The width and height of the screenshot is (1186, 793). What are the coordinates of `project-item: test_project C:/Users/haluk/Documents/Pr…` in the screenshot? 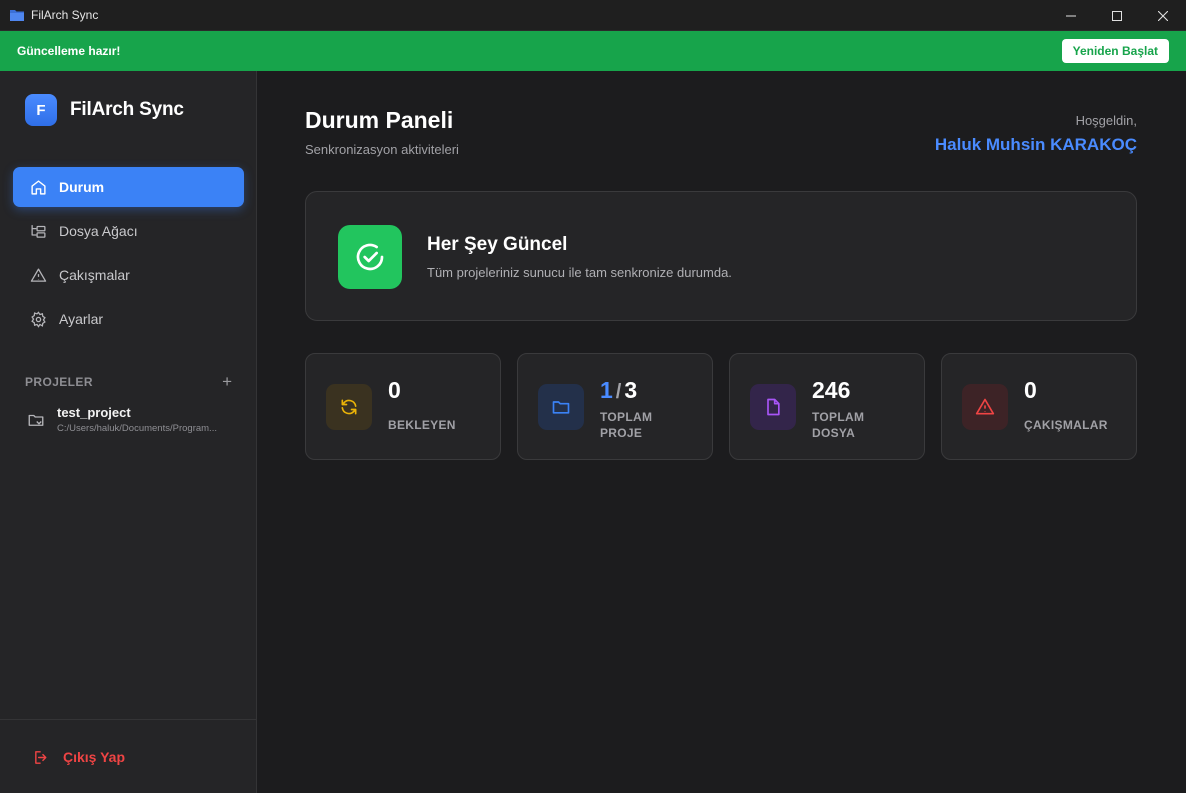 It's located at (132, 419).